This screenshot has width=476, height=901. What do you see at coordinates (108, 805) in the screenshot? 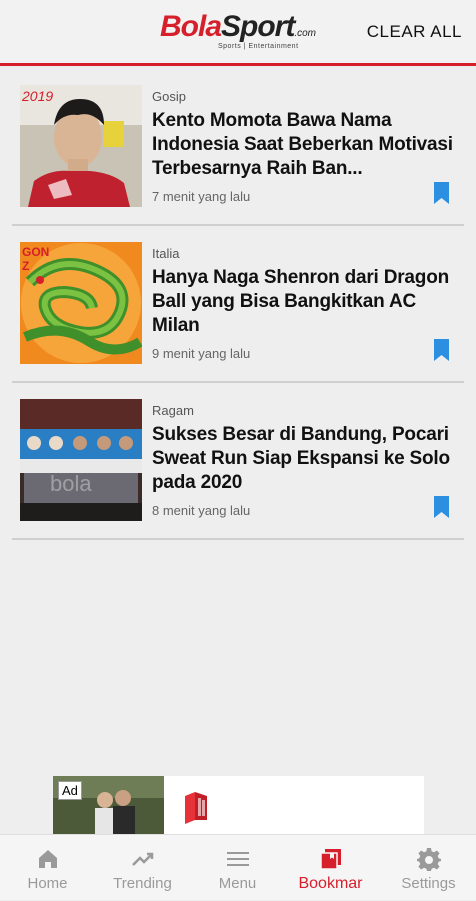
I see `ad-image: Ad` at bounding box center [108, 805].